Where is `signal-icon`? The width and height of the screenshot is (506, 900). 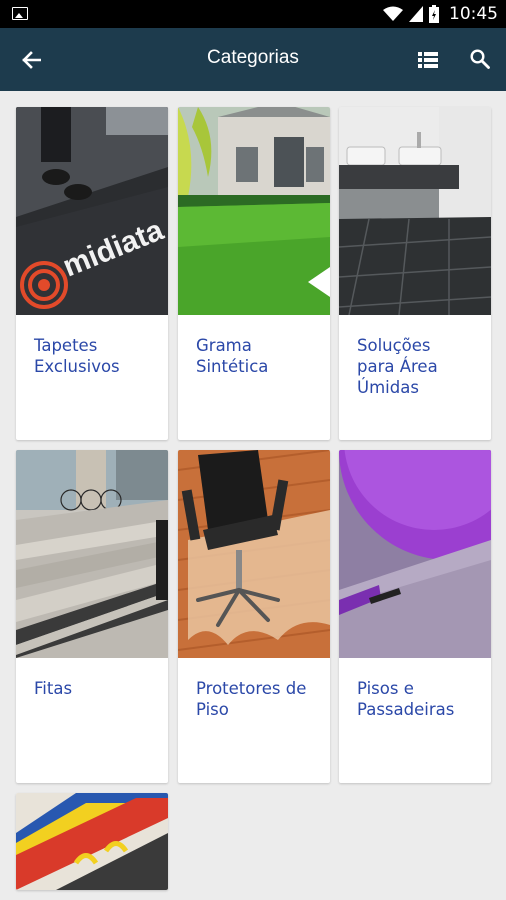 signal-icon is located at coordinates (416, 14).